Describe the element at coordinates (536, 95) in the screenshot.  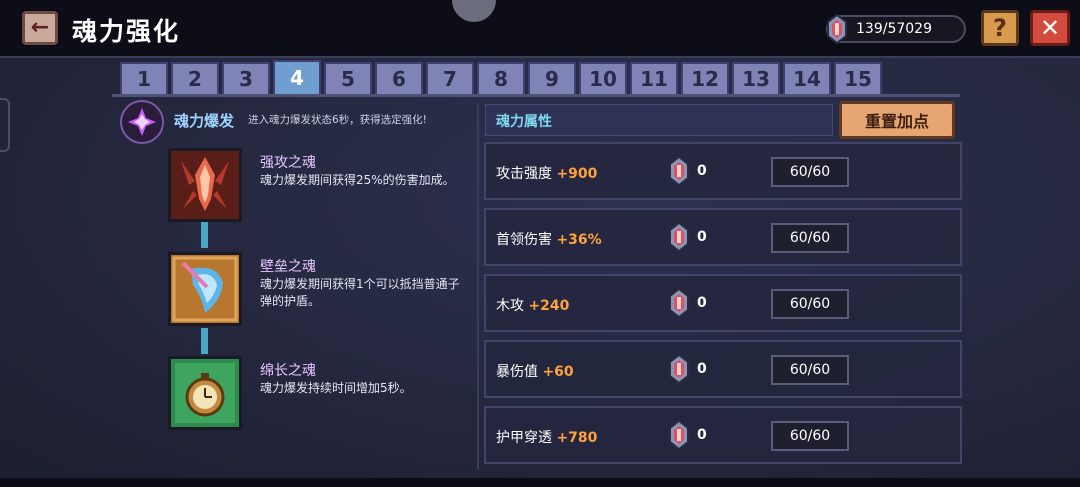
I see `tab-bar-divider` at that location.